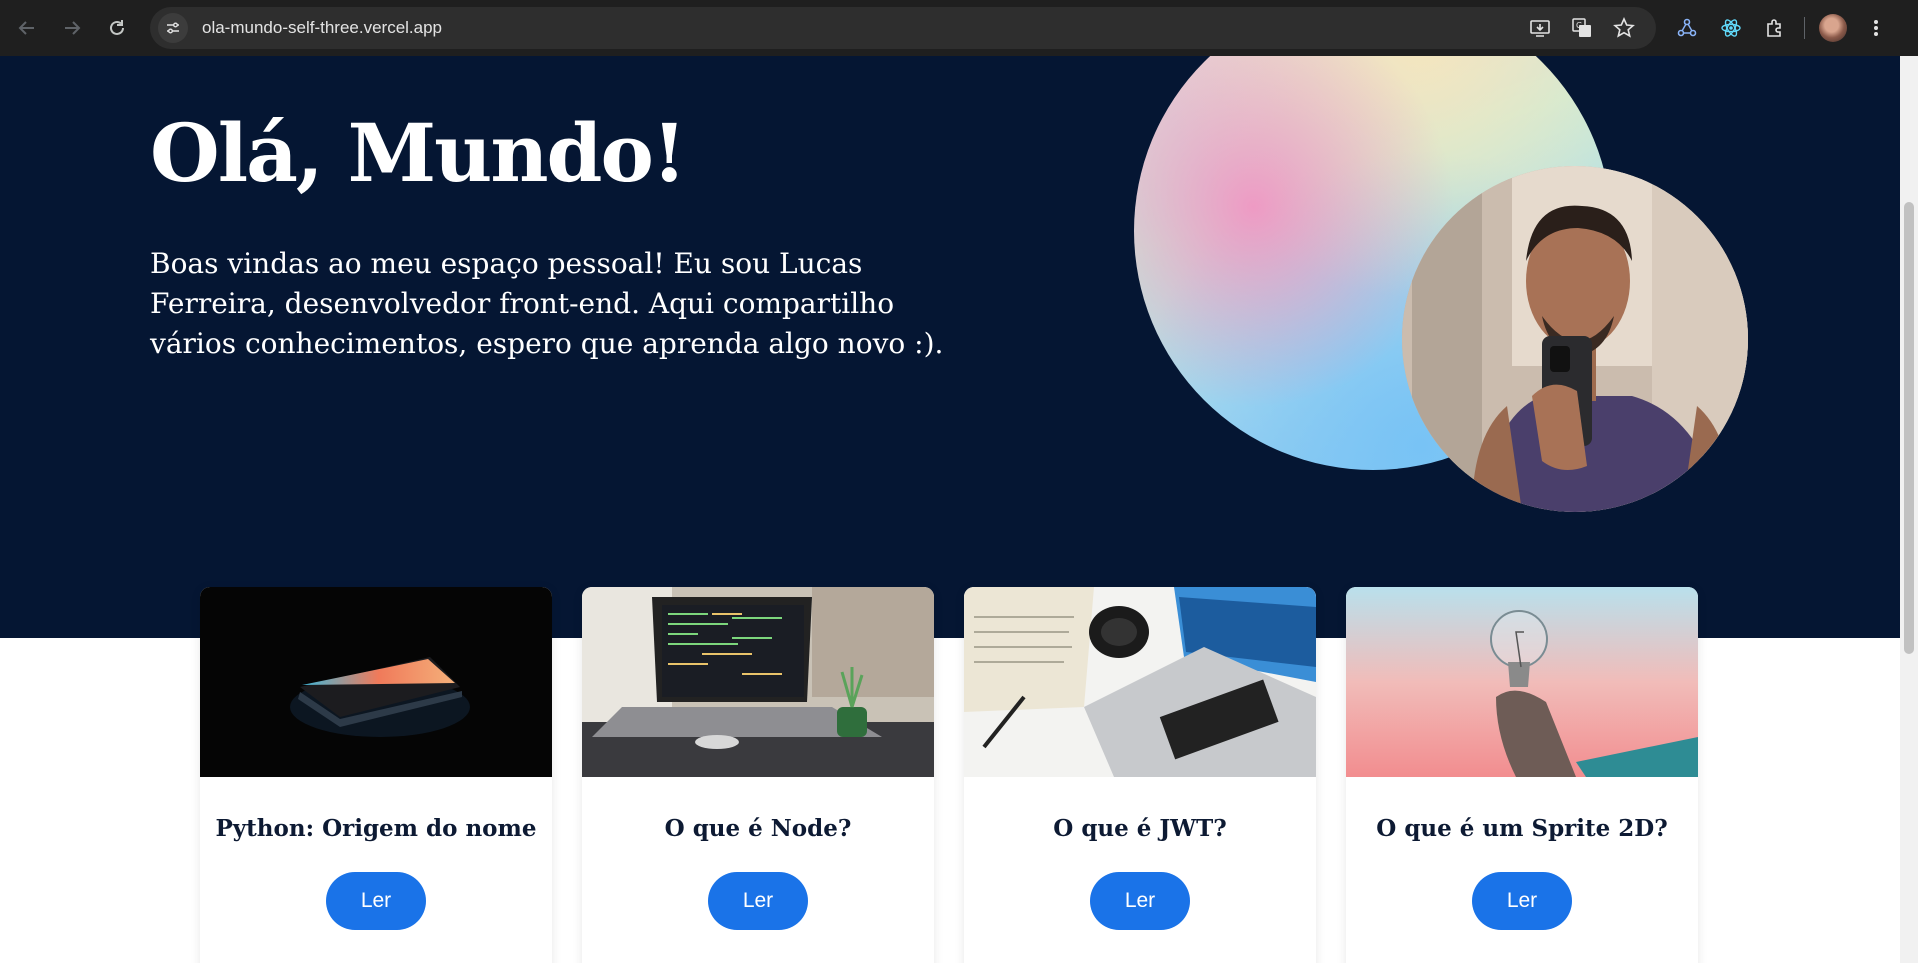 The image size is (1918, 963). I want to click on post-card: Python: Origem do nome Ler, so click(376, 775).